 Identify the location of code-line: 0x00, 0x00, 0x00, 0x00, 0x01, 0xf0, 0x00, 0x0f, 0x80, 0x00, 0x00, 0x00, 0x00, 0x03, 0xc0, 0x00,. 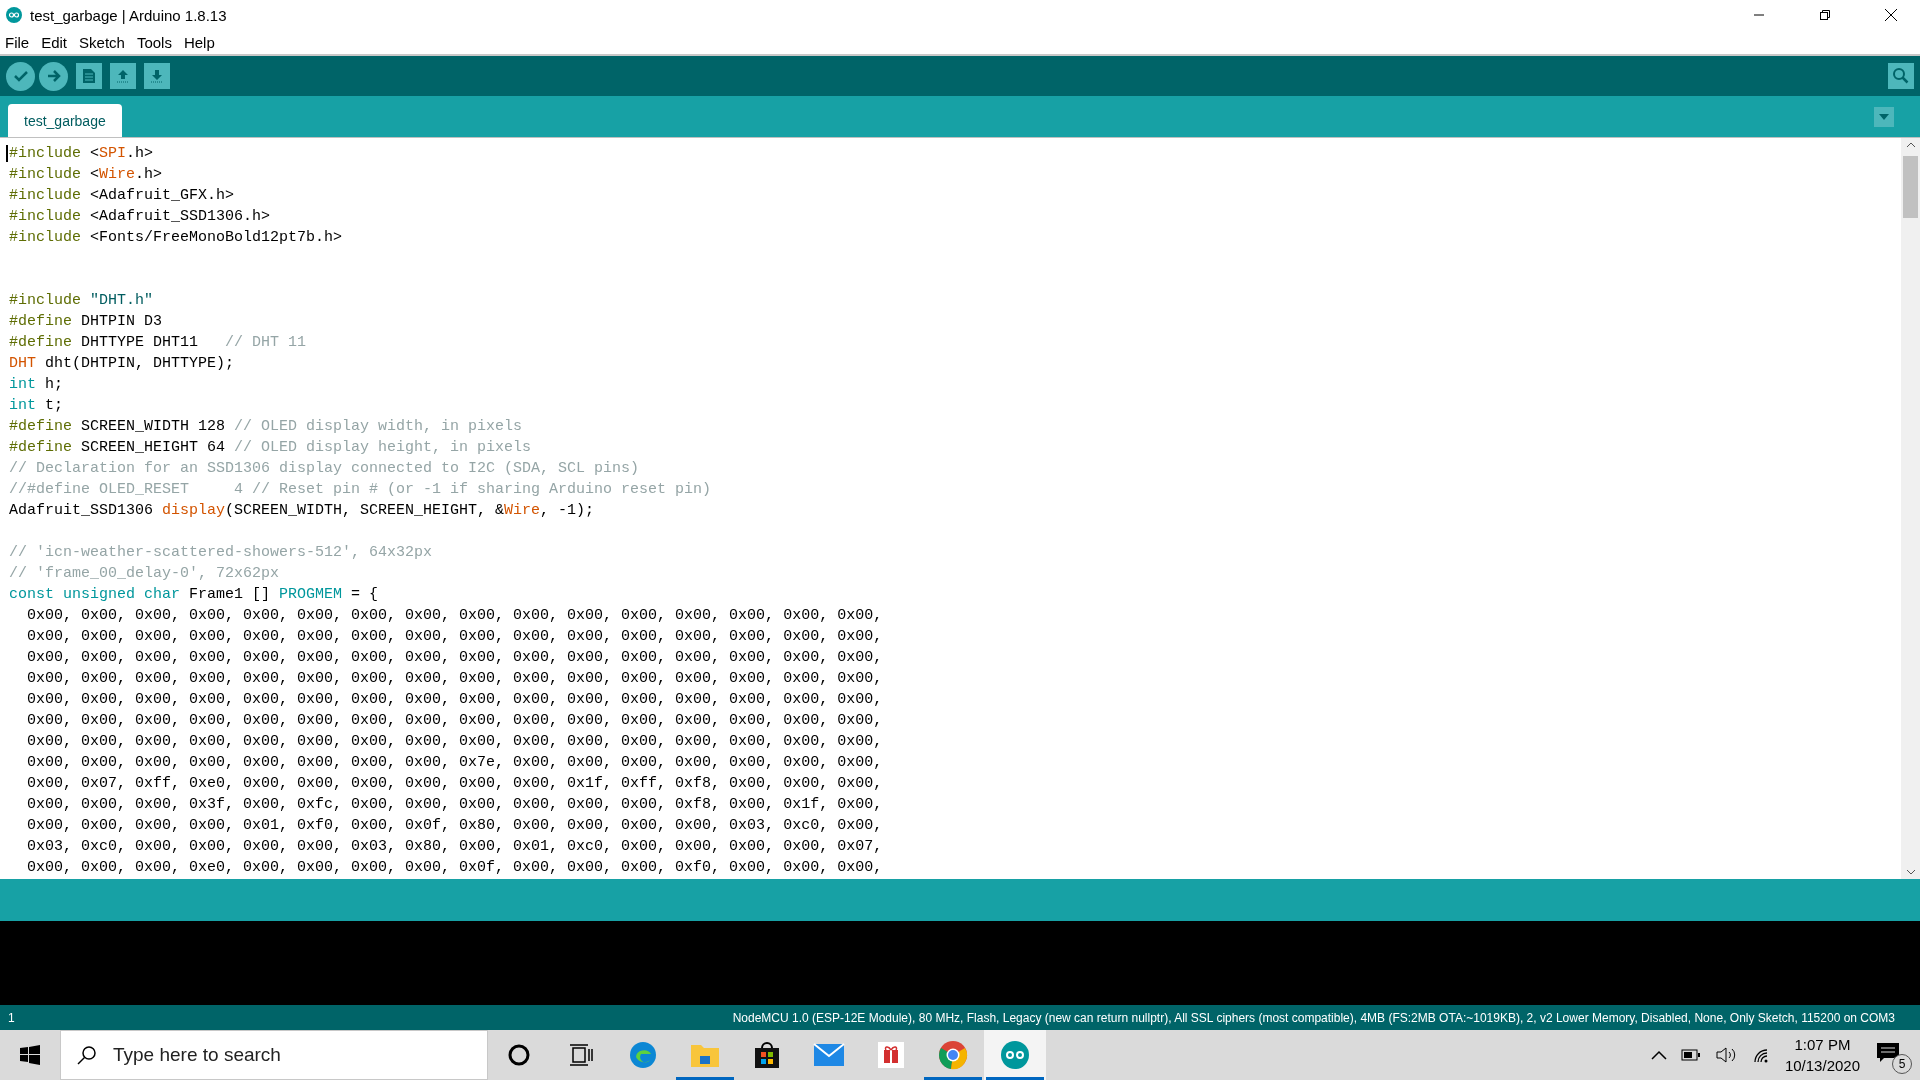
(454, 826).